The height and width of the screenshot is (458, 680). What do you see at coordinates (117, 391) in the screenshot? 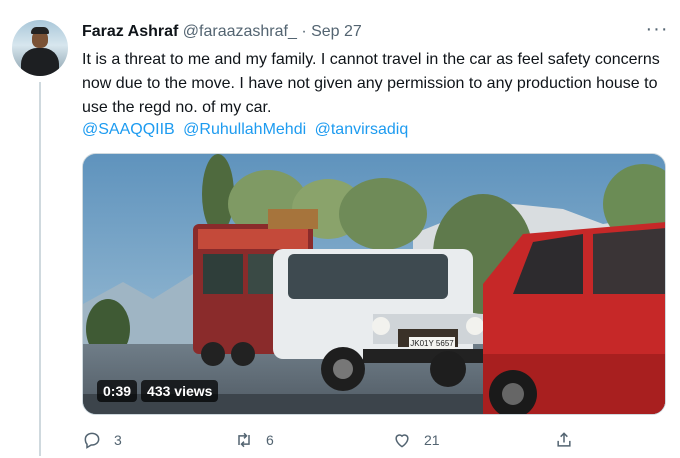
I see `video-duration: 0:39` at bounding box center [117, 391].